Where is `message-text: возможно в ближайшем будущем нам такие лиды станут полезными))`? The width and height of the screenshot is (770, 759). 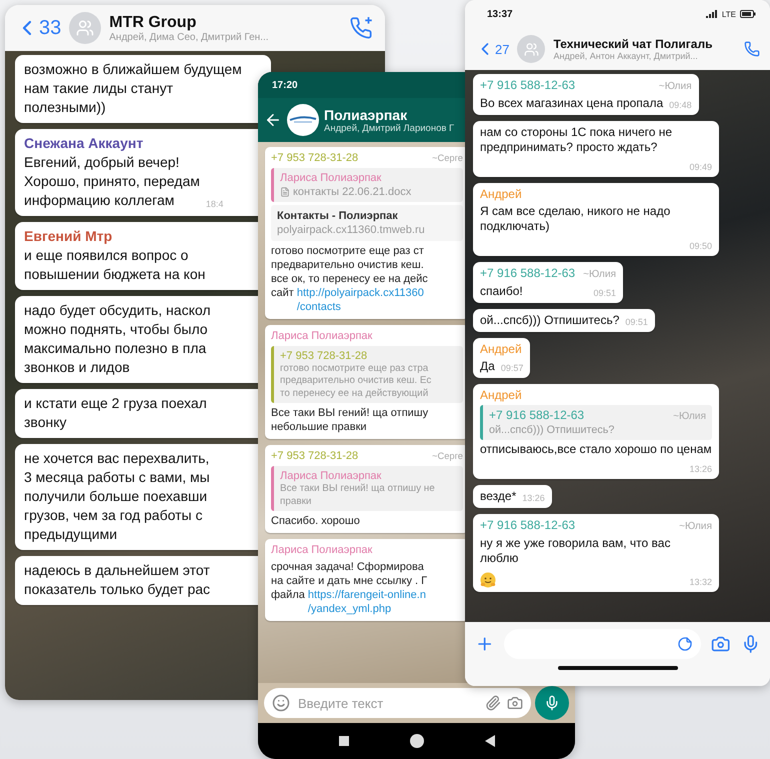 message-text: возможно в ближайшем будущем нам такие лиды станут полезными)) is located at coordinates (133, 88).